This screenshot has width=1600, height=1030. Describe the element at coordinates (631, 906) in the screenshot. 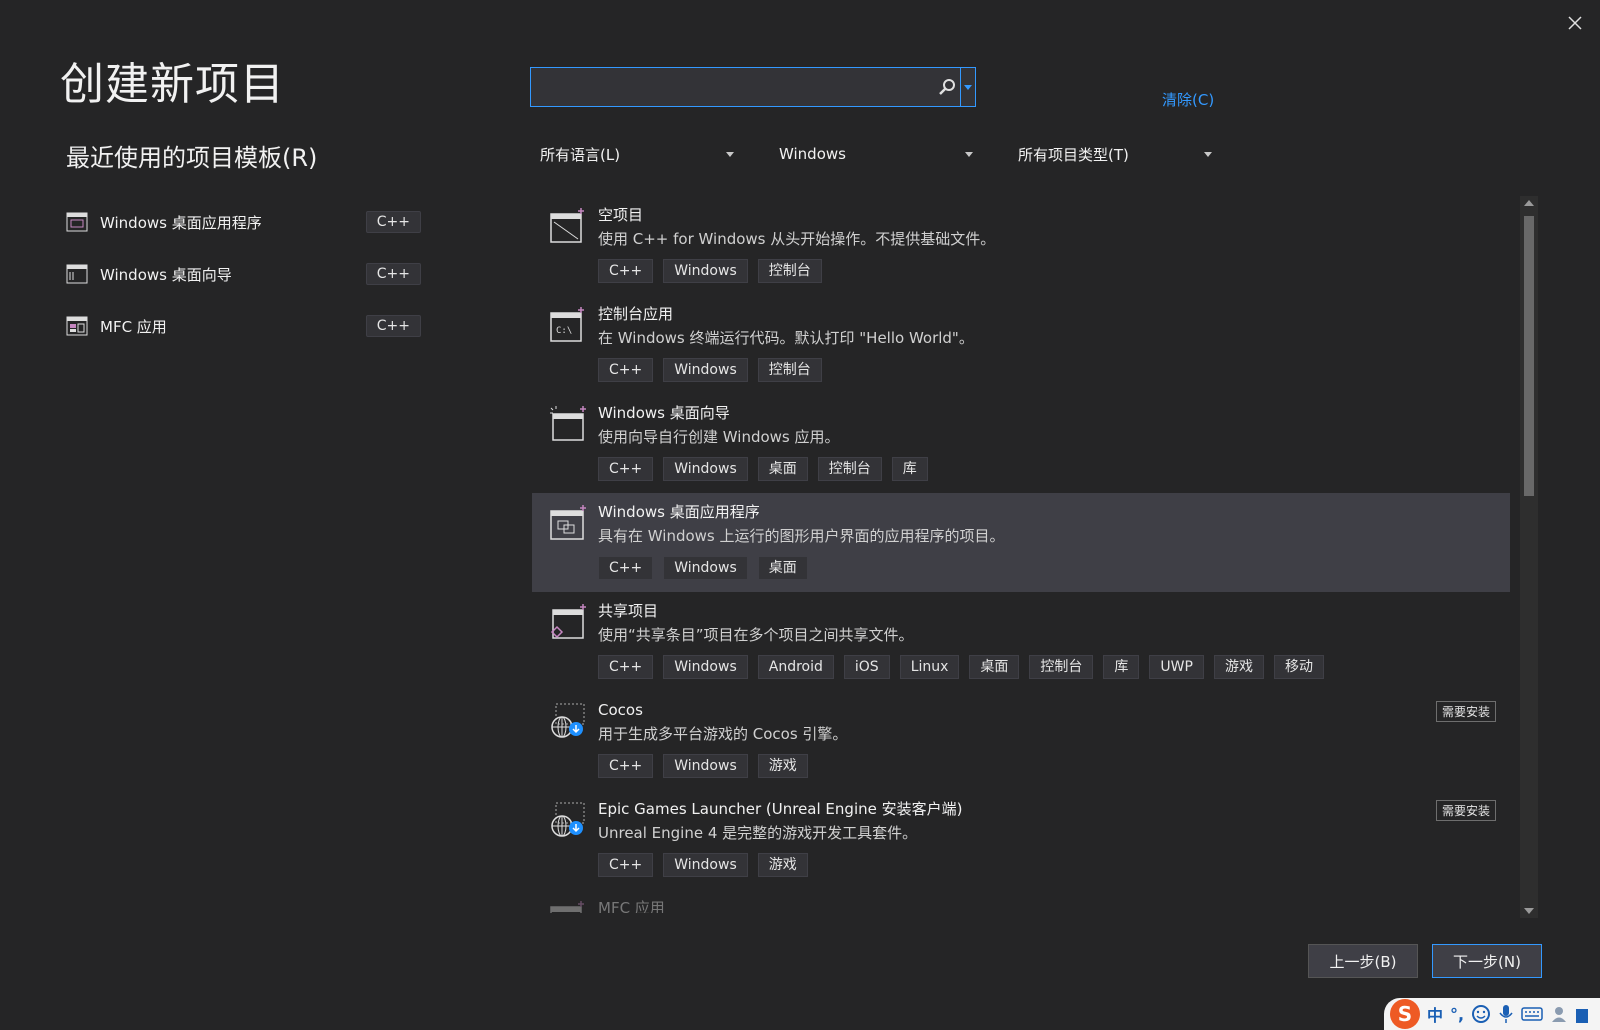

I see `template-name: MFC 应用` at that location.